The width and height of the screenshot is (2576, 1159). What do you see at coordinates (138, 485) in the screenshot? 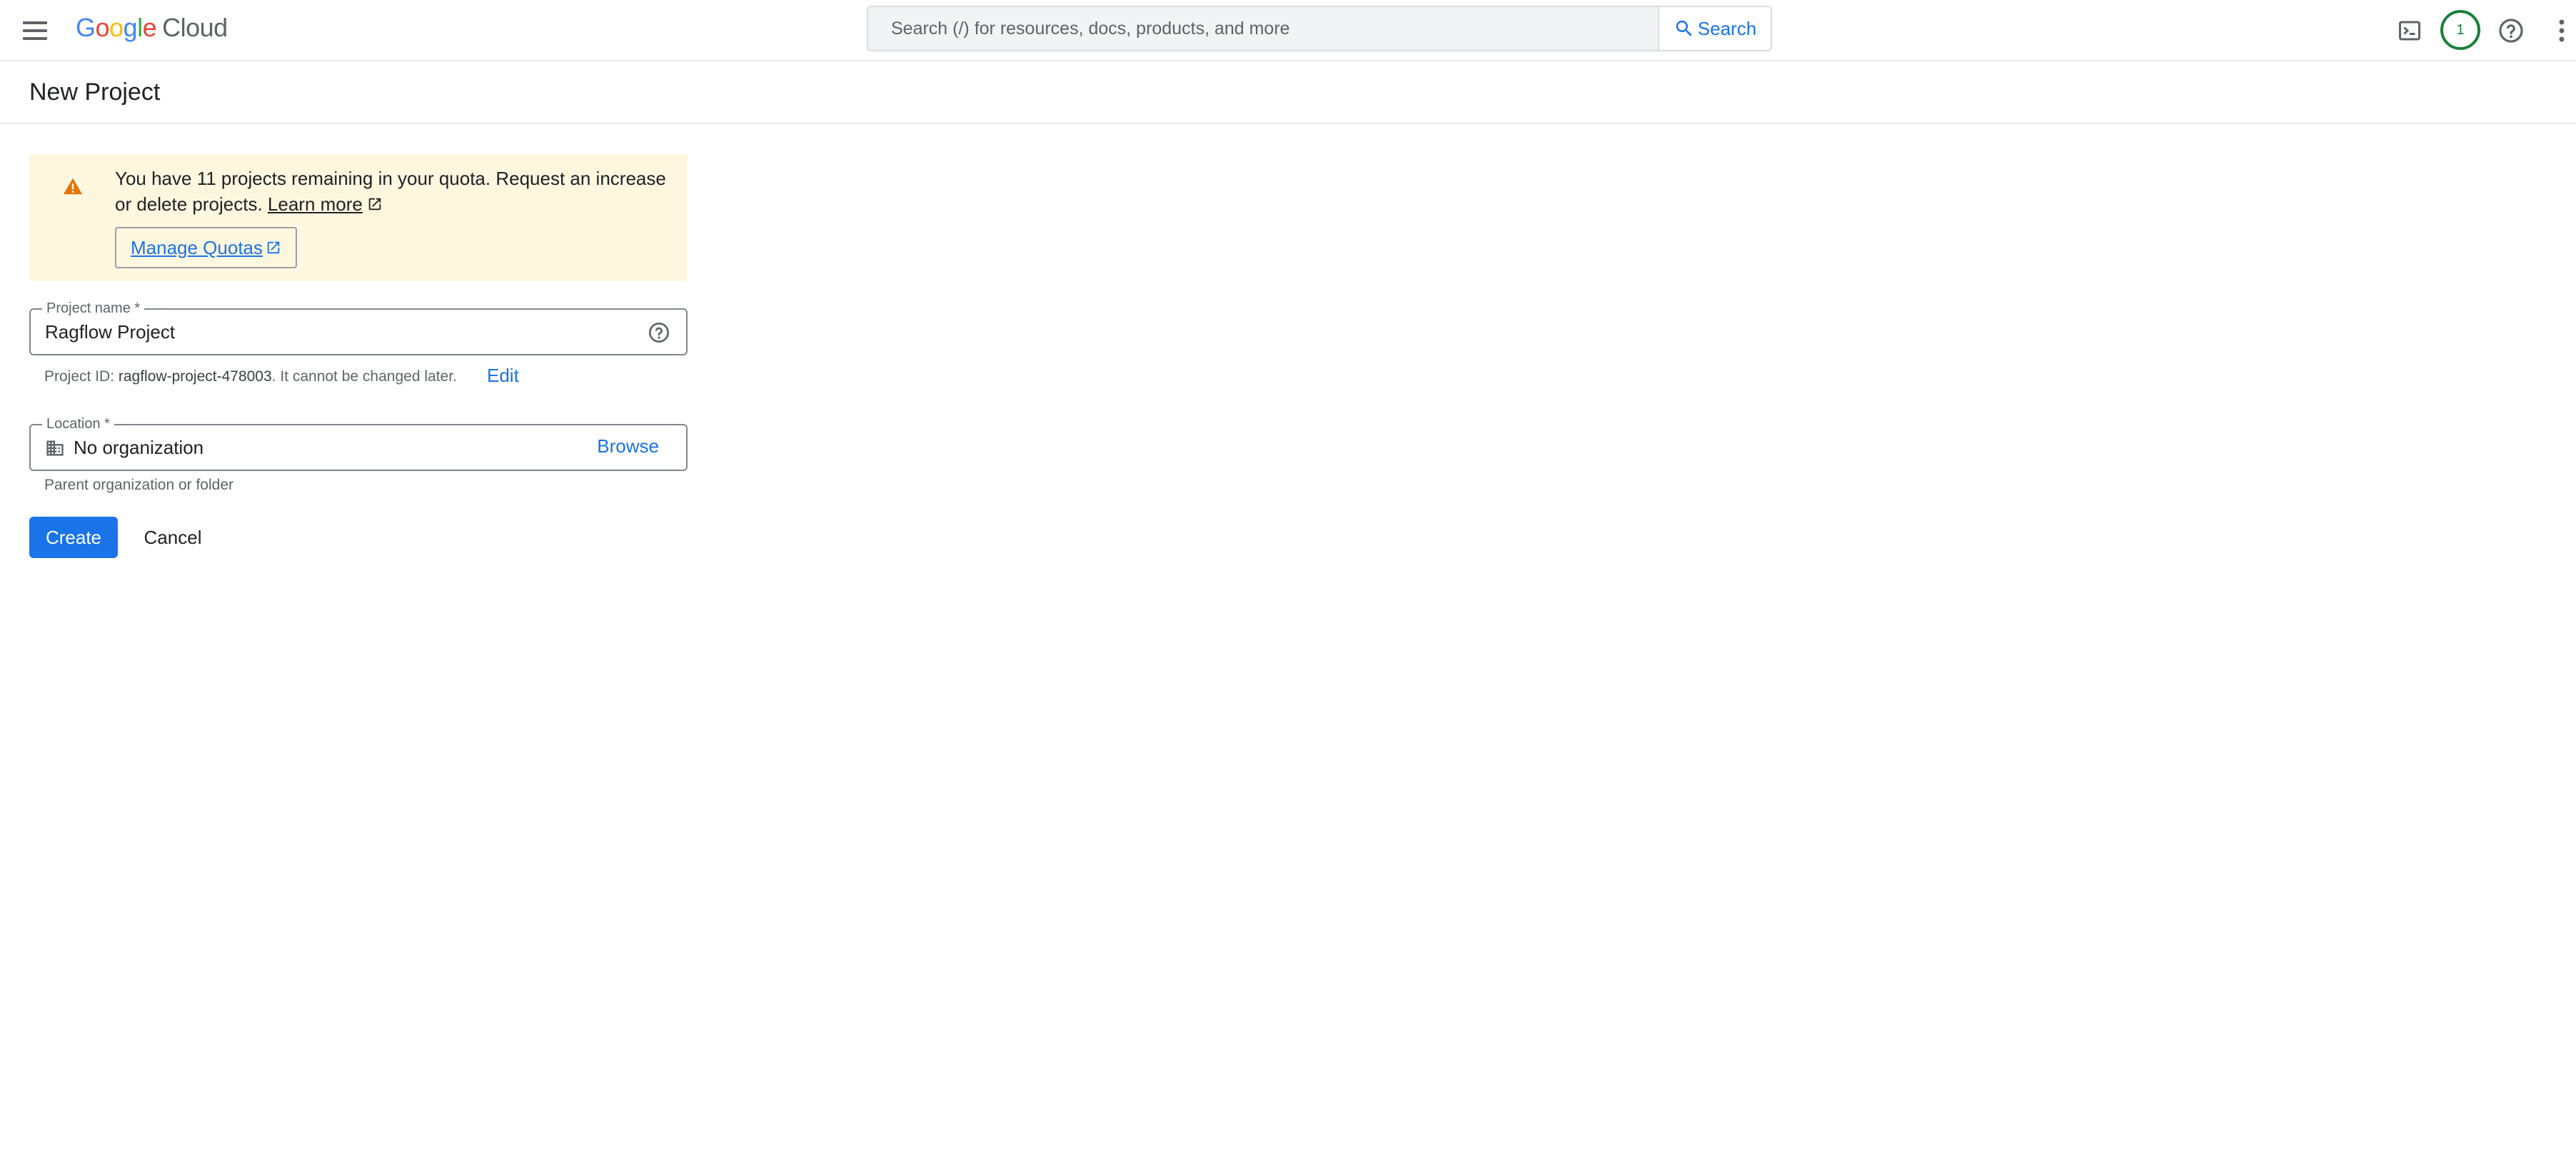
I see `location-hint: Parent organization or folder` at bounding box center [138, 485].